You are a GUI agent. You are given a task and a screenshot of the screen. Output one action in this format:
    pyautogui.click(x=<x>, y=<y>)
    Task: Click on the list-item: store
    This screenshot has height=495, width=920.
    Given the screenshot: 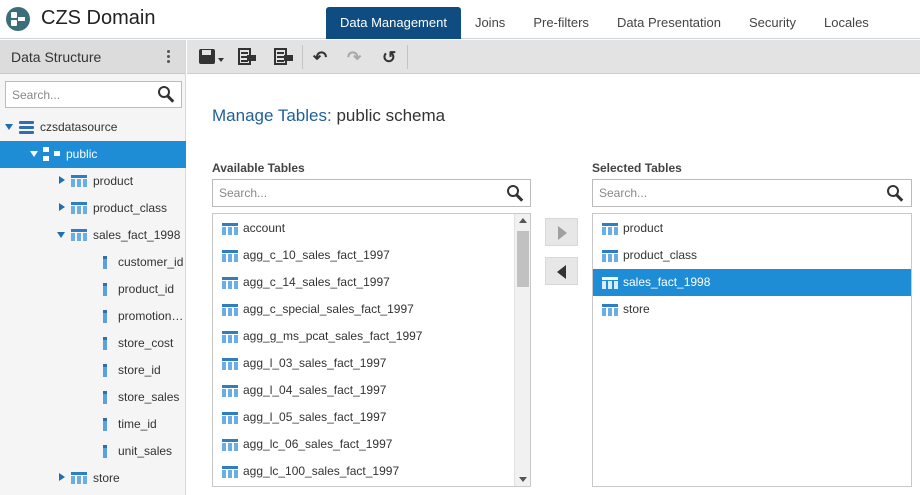 What is the action you would take?
    pyautogui.click(x=752, y=309)
    